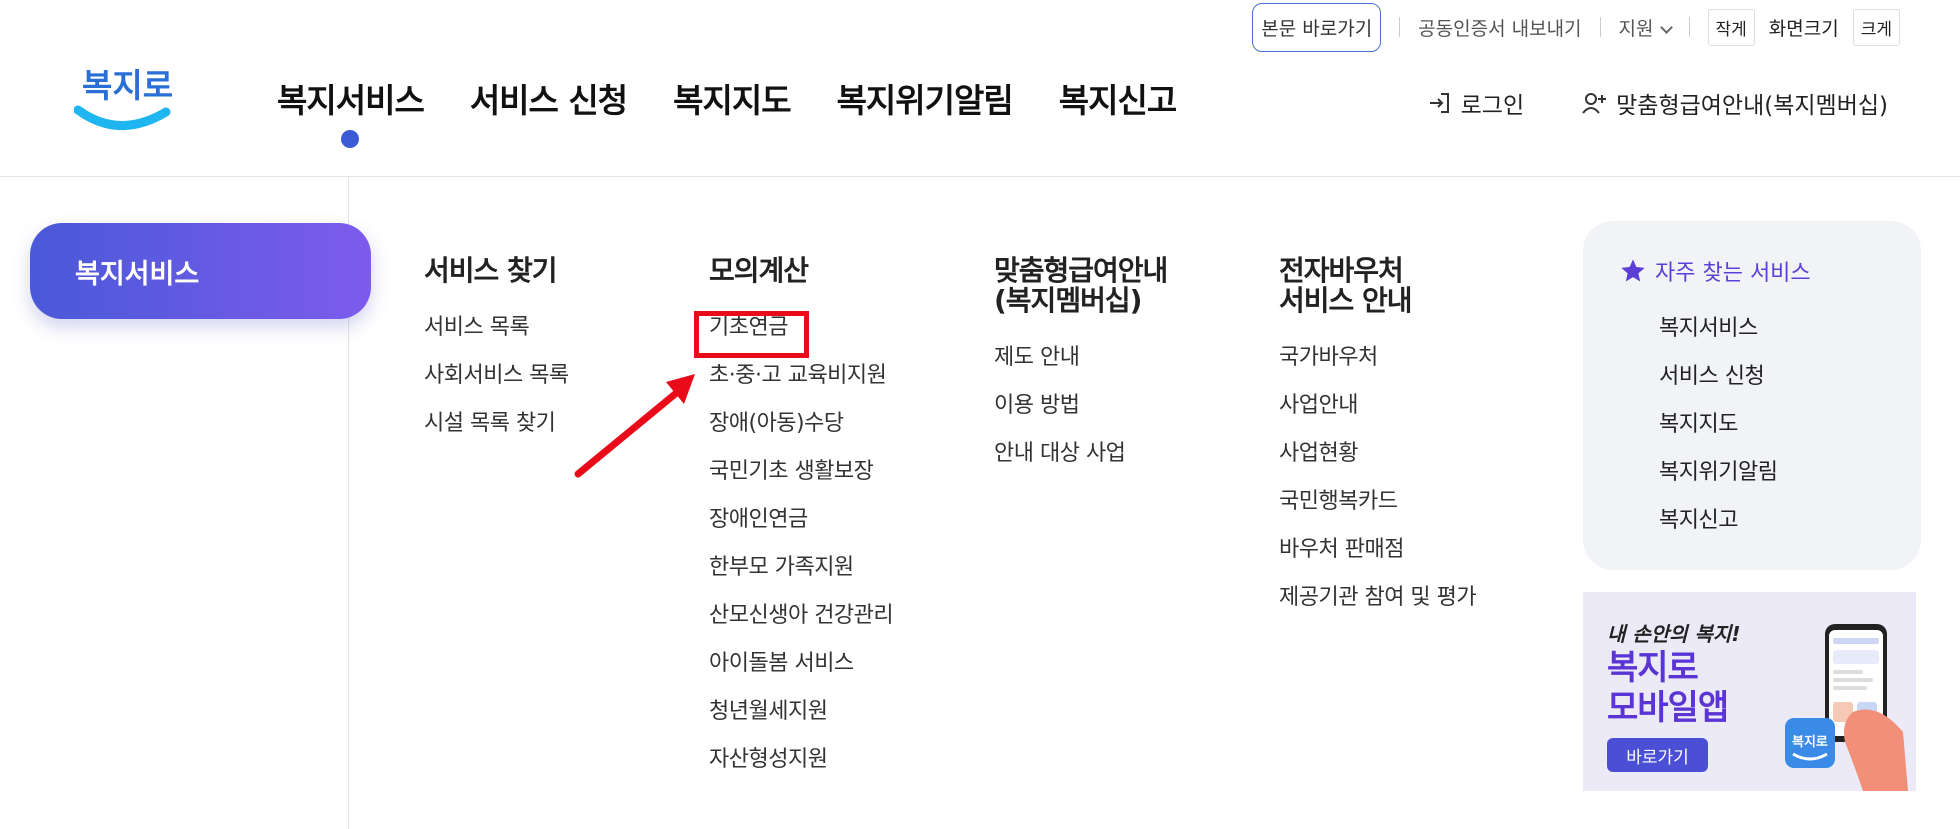 This screenshot has height=829, width=1960. Describe the element at coordinates (1666, 27) in the screenshot. I see `chevron-down-icon` at that location.